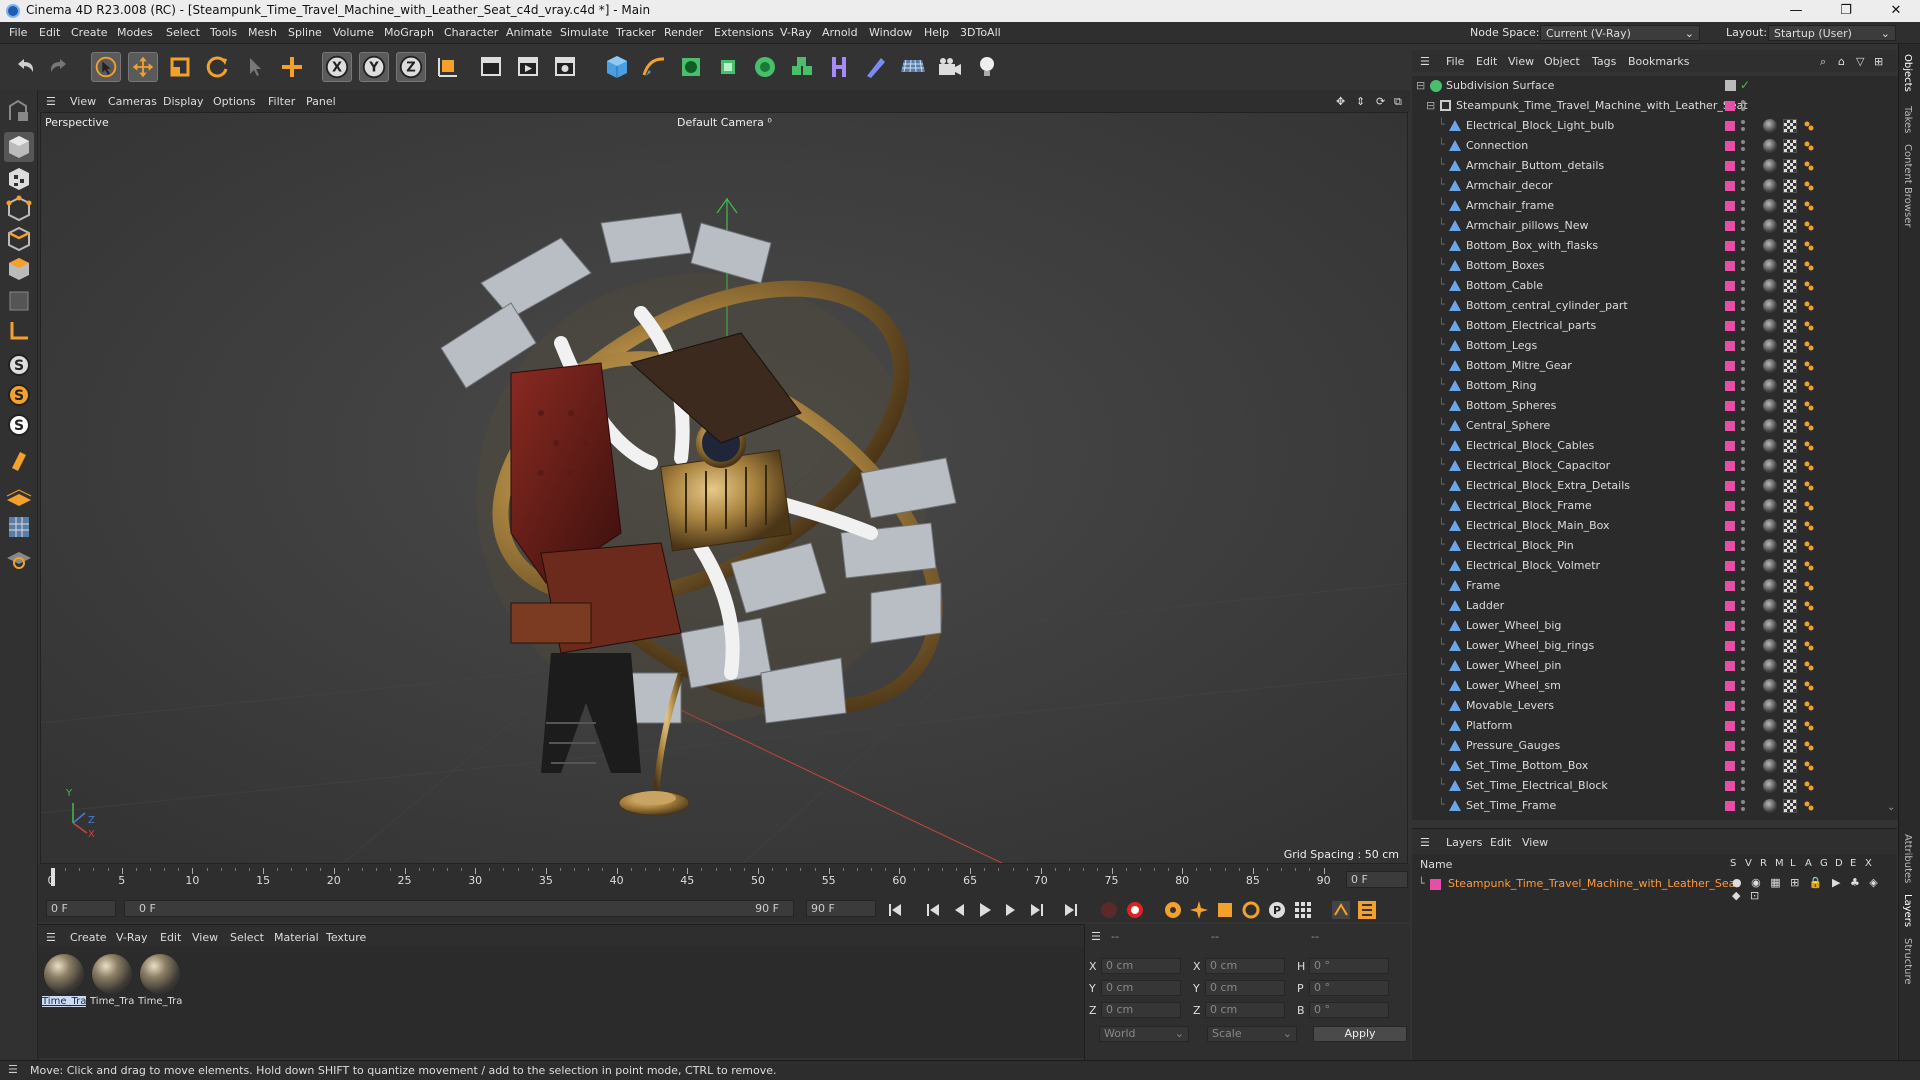 This screenshot has width=1920, height=1080. Describe the element at coordinates (683, 32) in the screenshot. I see `menu-render: Render` at that location.